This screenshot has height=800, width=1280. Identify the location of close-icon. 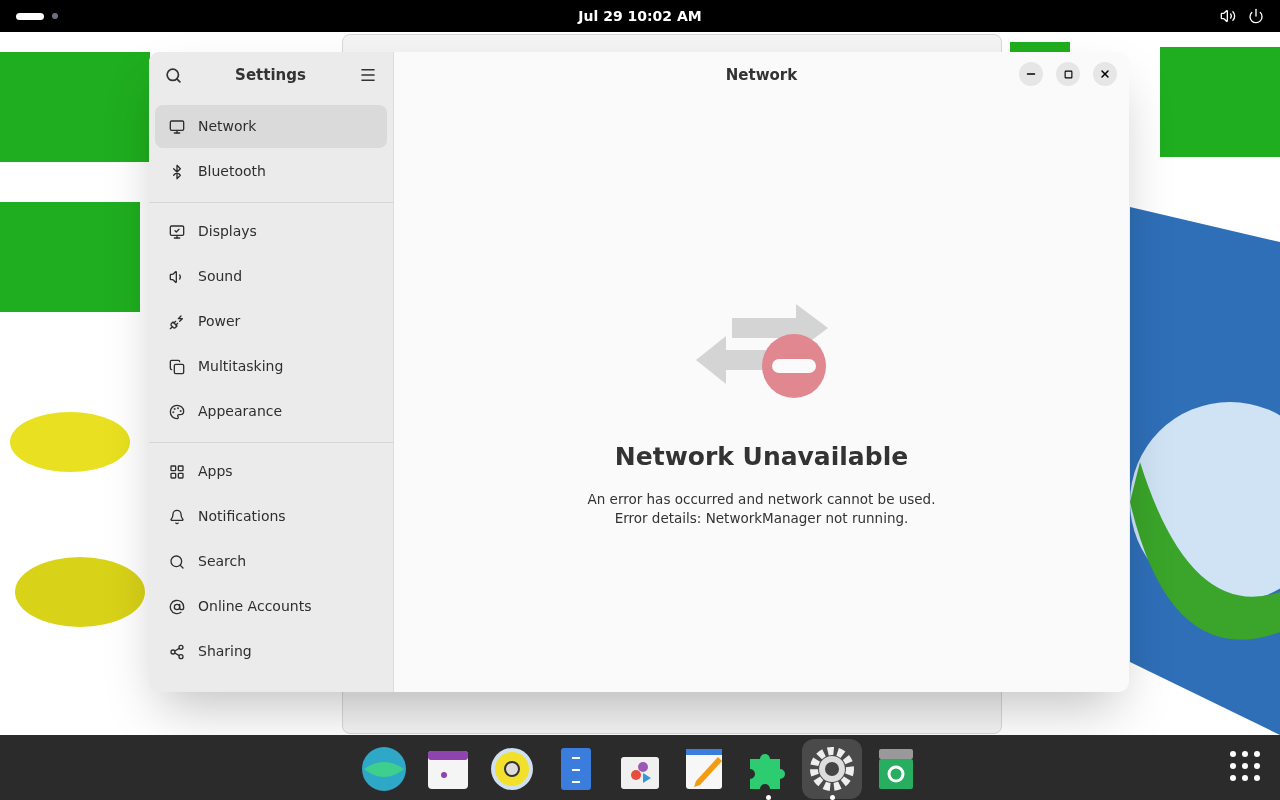
(1105, 74).